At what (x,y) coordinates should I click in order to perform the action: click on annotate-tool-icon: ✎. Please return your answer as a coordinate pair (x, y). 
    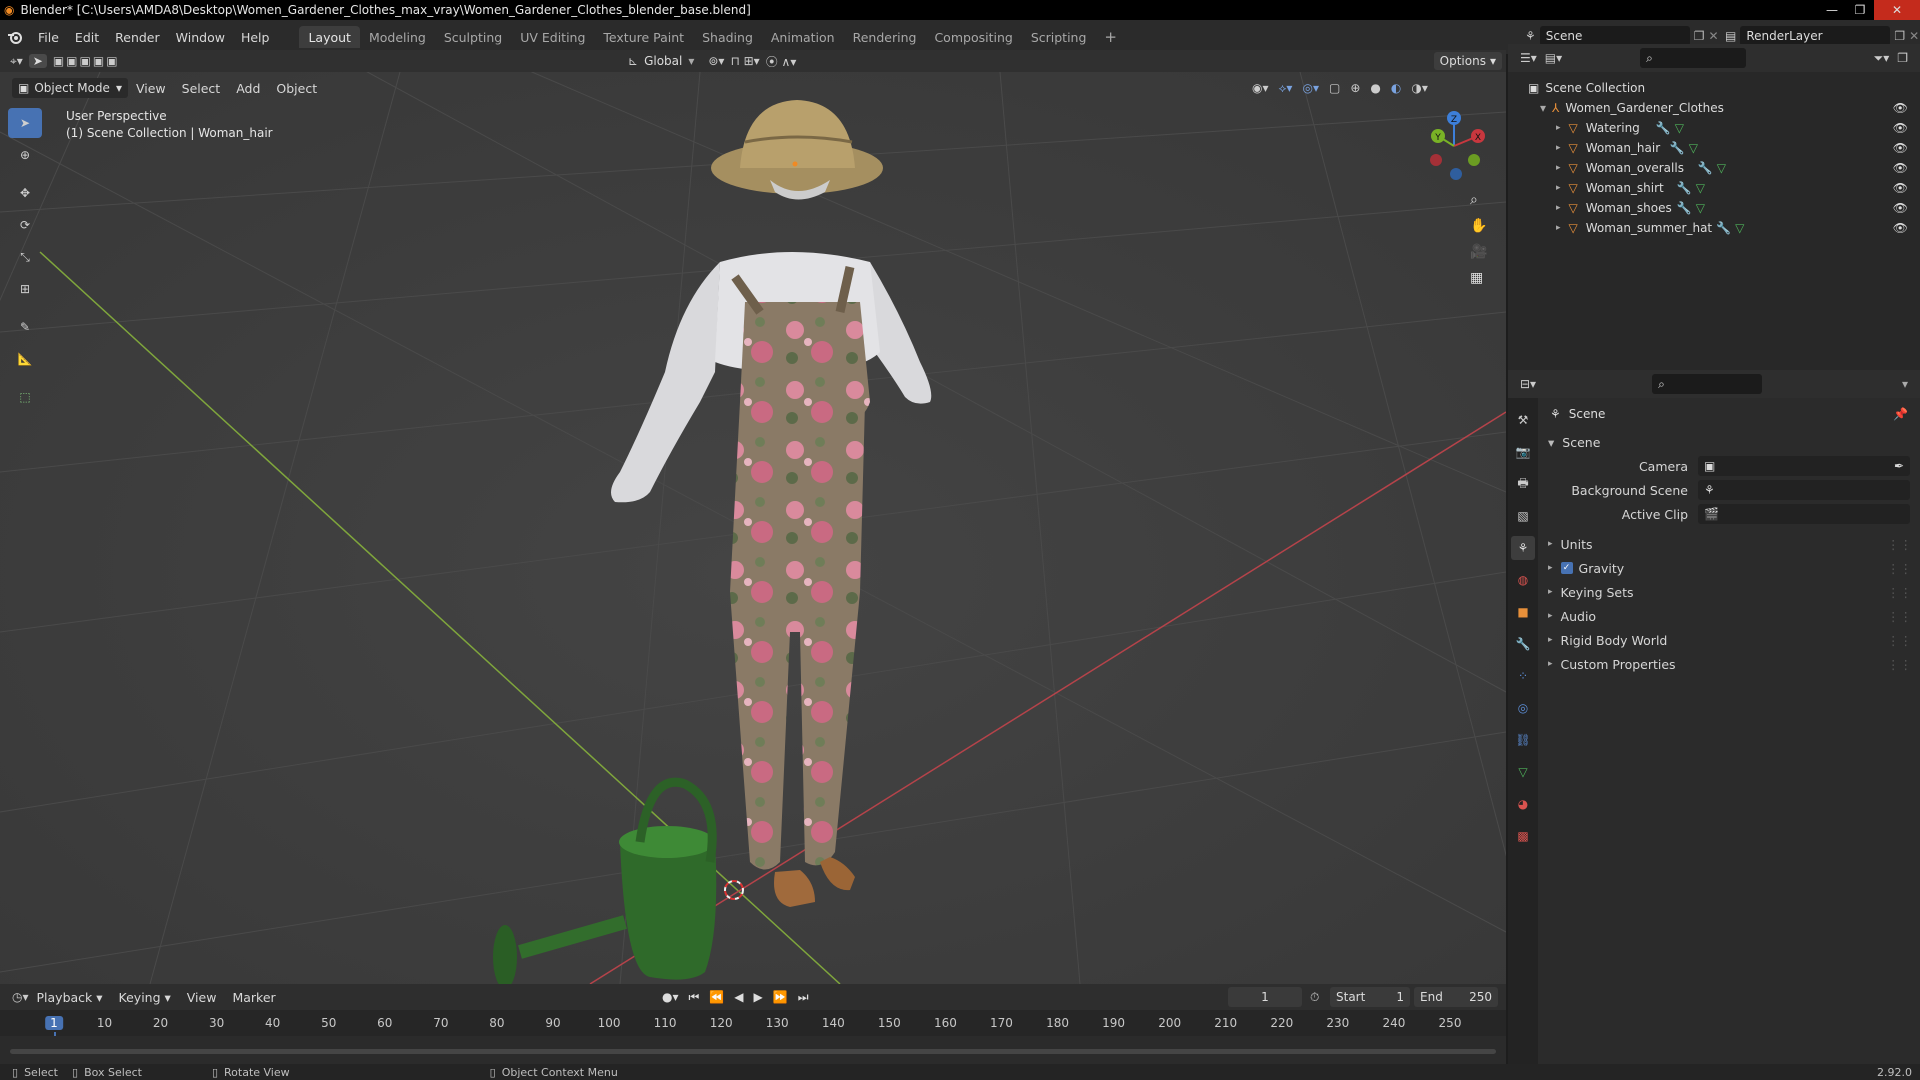
    Looking at the image, I should click on (25, 327).